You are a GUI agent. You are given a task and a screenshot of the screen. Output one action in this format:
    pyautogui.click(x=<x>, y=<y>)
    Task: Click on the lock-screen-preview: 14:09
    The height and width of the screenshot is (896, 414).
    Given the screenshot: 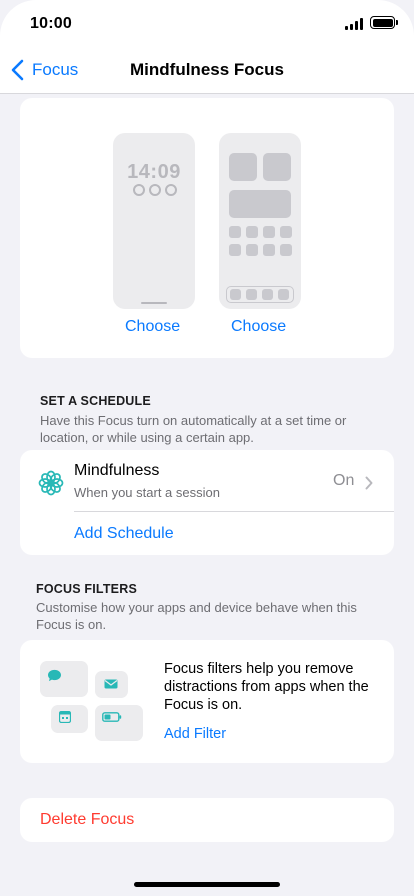 What is the action you would take?
    pyautogui.click(x=154, y=221)
    